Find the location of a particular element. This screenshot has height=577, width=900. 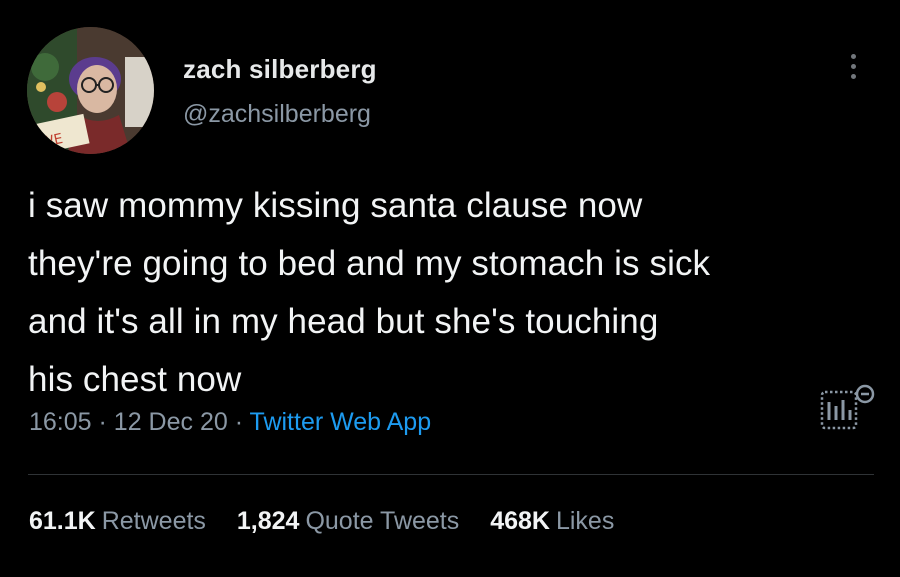

retweets-stat: 61.1K Retweets is located at coordinates (117, 521).